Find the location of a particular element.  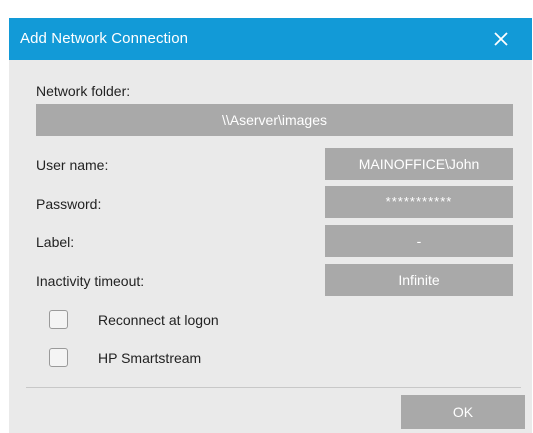

close-icon is located at coordinates (501, 39).